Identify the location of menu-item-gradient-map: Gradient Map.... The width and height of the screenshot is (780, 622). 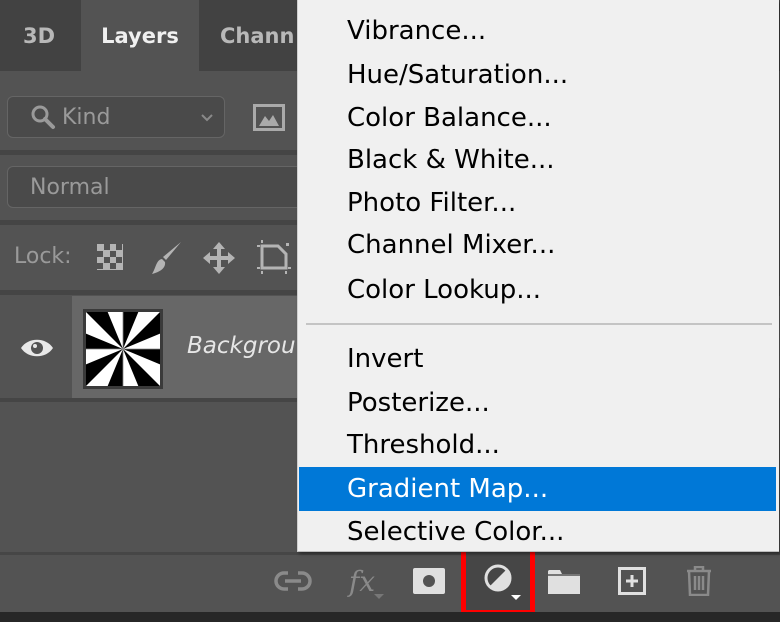
(537, 489).